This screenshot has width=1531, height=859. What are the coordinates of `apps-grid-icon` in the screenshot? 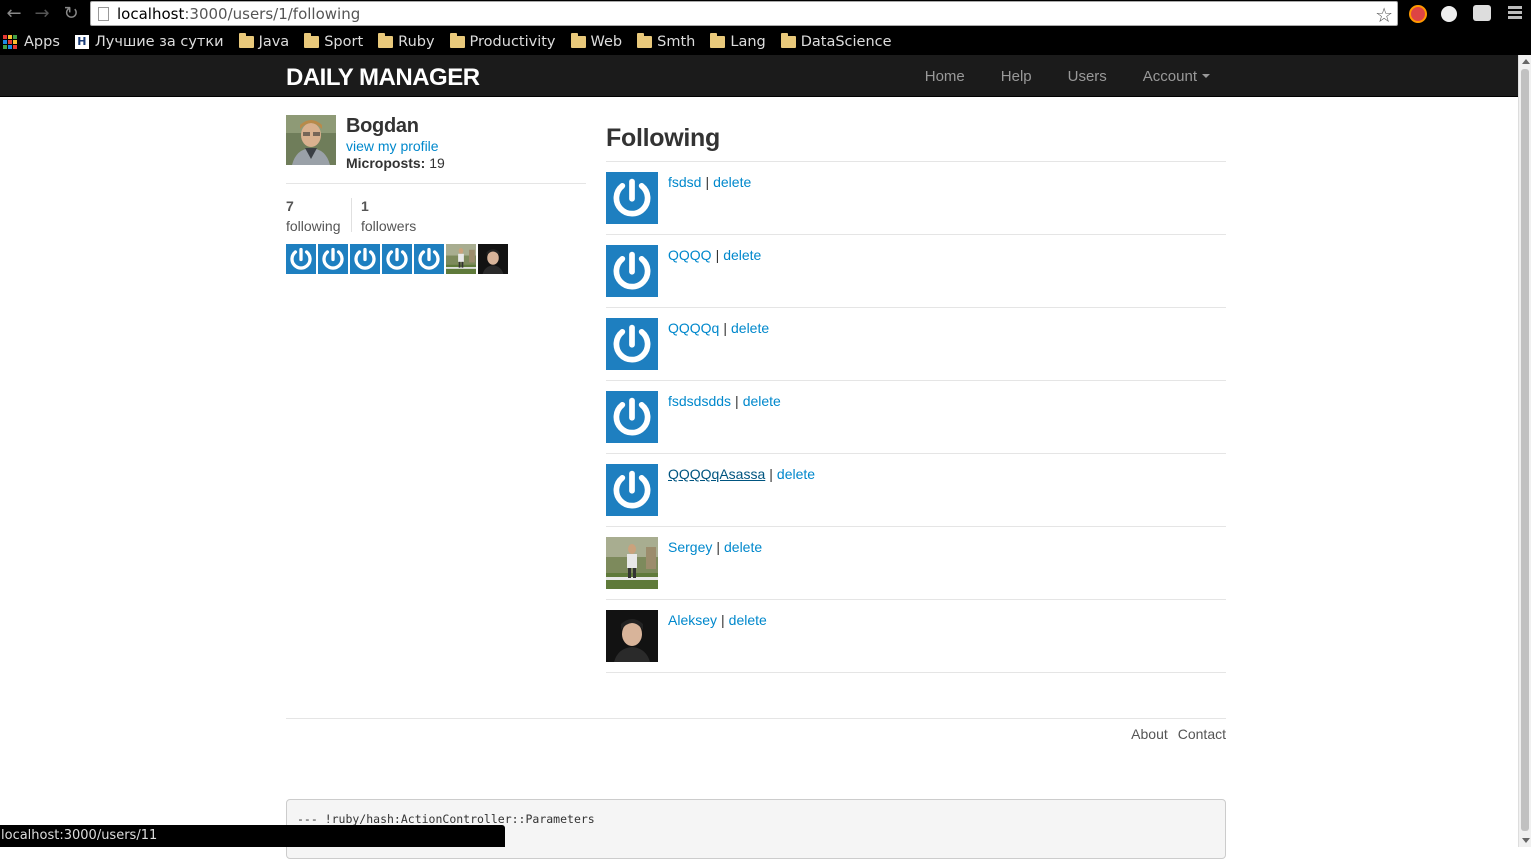 It's located at (10, 41).